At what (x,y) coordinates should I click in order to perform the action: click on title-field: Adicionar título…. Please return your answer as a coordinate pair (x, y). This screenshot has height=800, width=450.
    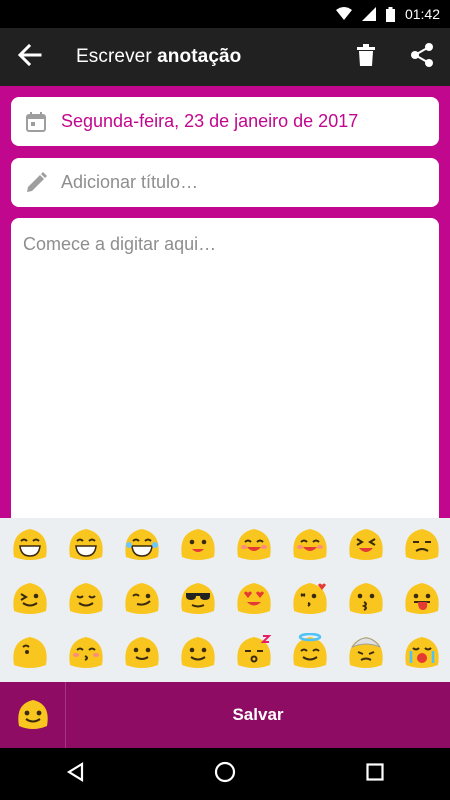
    Looking at the image, I should click on (225, 182).